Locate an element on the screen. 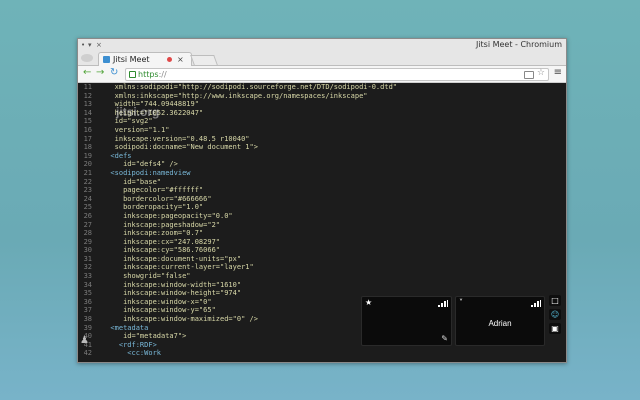 The image size is (640, 400). line-number: 19 is located at coordinates (87, 155).